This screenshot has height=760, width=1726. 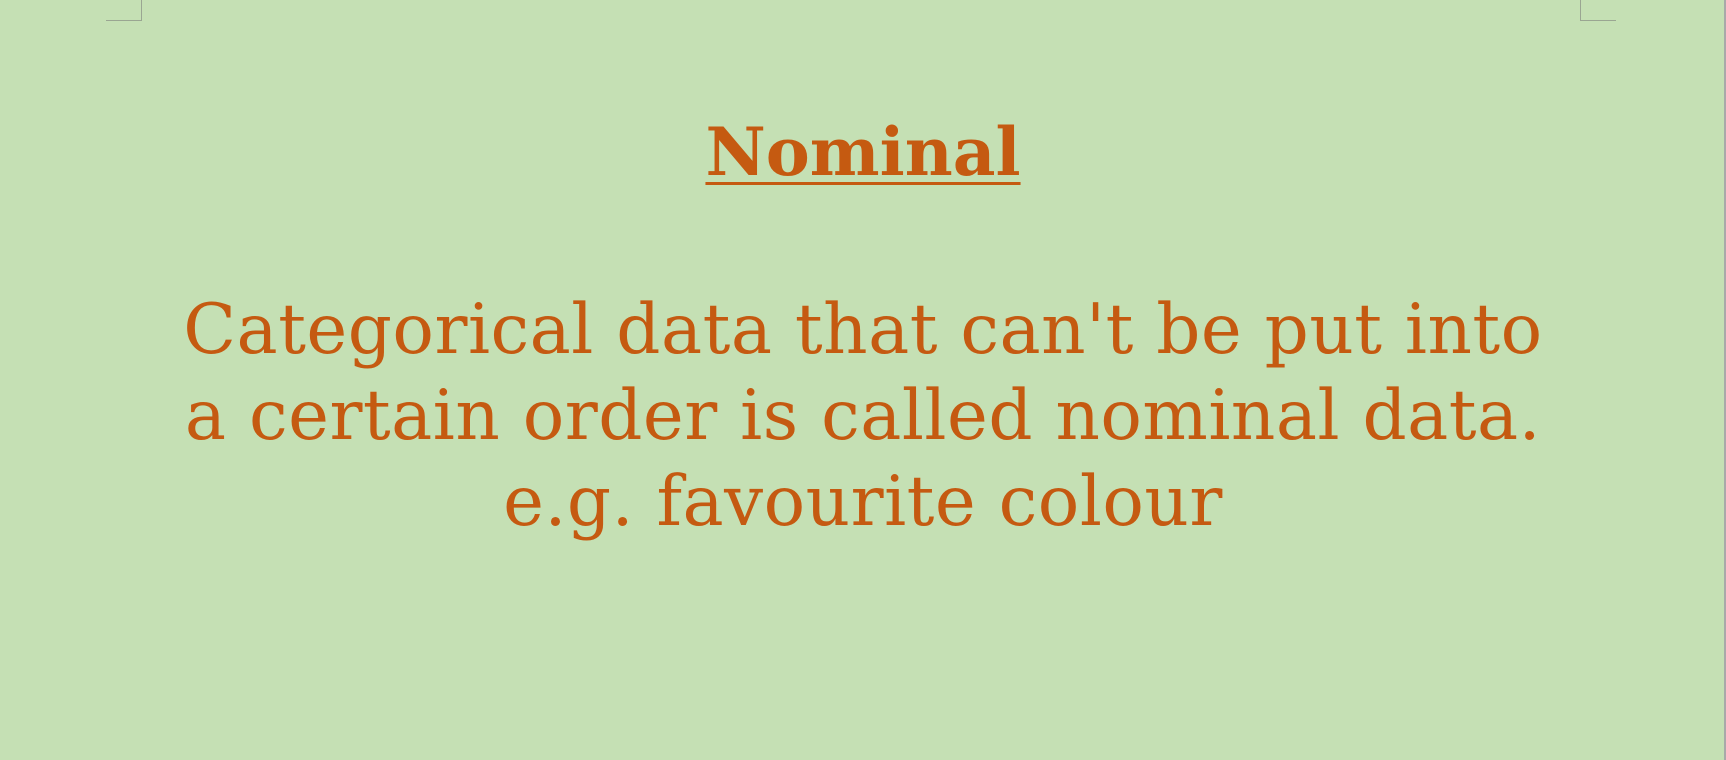 What do you see at coordinates (863, 502) in the screenshot?
I see `body-line-3: e.g. favourite colour` at bounding box center [863, 502].